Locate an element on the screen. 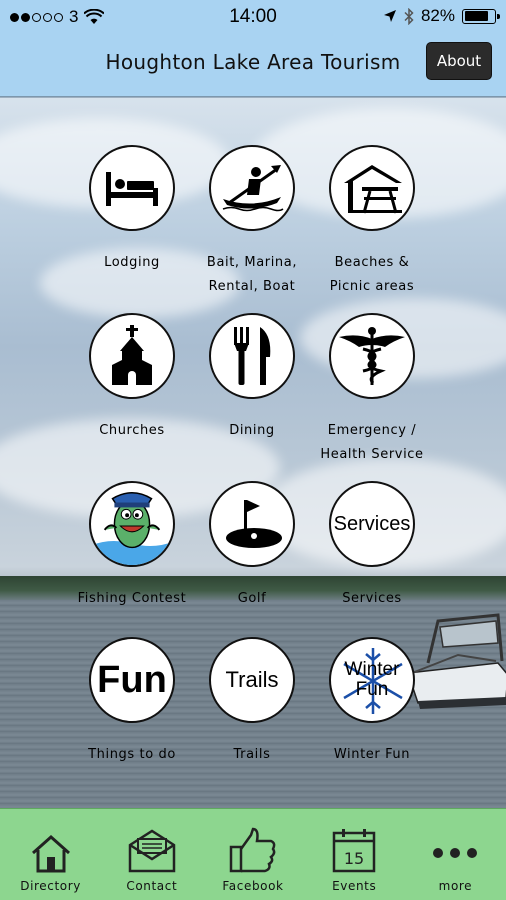  tab-events: 15 Events is located at coordinates (354, 854).